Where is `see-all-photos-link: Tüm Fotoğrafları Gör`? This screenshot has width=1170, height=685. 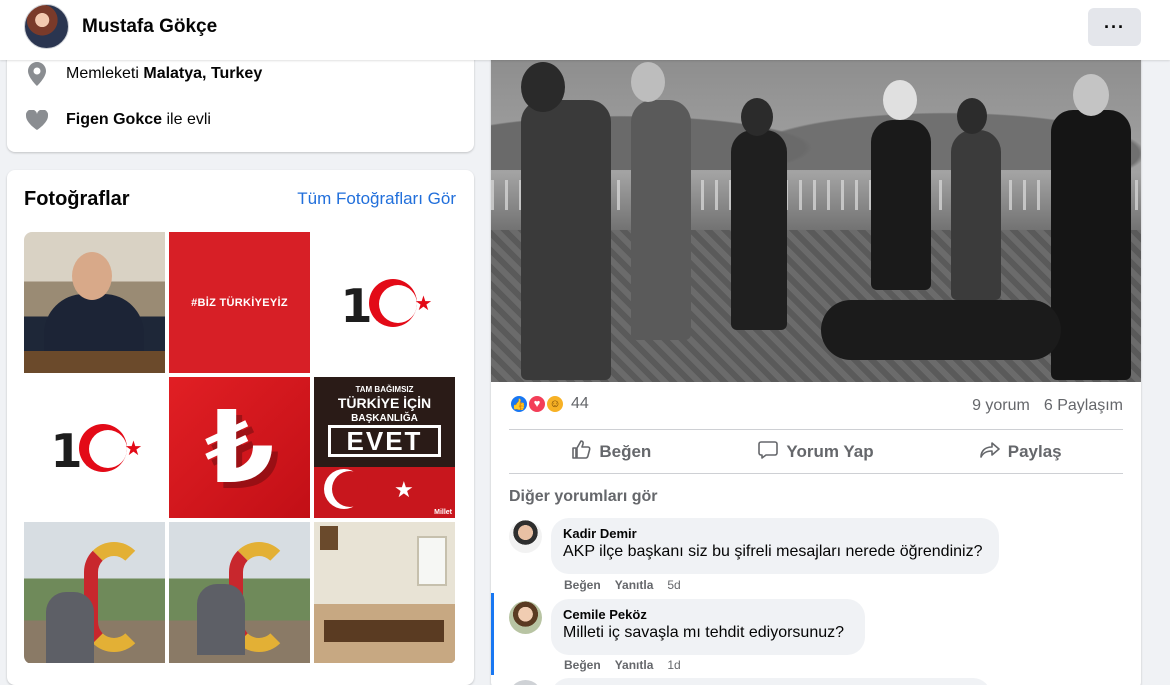
see-all-photos-link: Tüm Fotoğrafları Gör is located at coordinates (376, 199).